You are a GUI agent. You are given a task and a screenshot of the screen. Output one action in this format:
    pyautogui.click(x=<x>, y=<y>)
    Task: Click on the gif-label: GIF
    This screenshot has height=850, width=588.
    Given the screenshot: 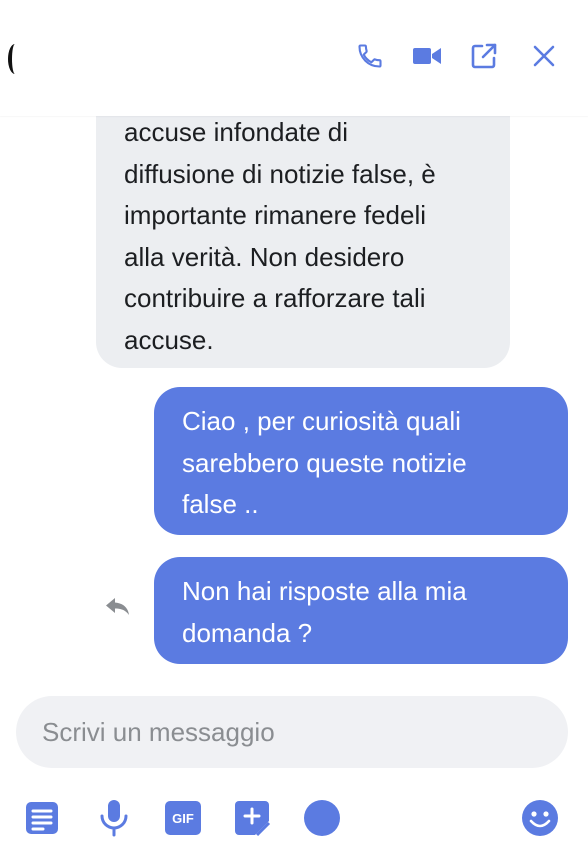 What is the action you would take?
    pyautogui.click(x=183, y=818)
    